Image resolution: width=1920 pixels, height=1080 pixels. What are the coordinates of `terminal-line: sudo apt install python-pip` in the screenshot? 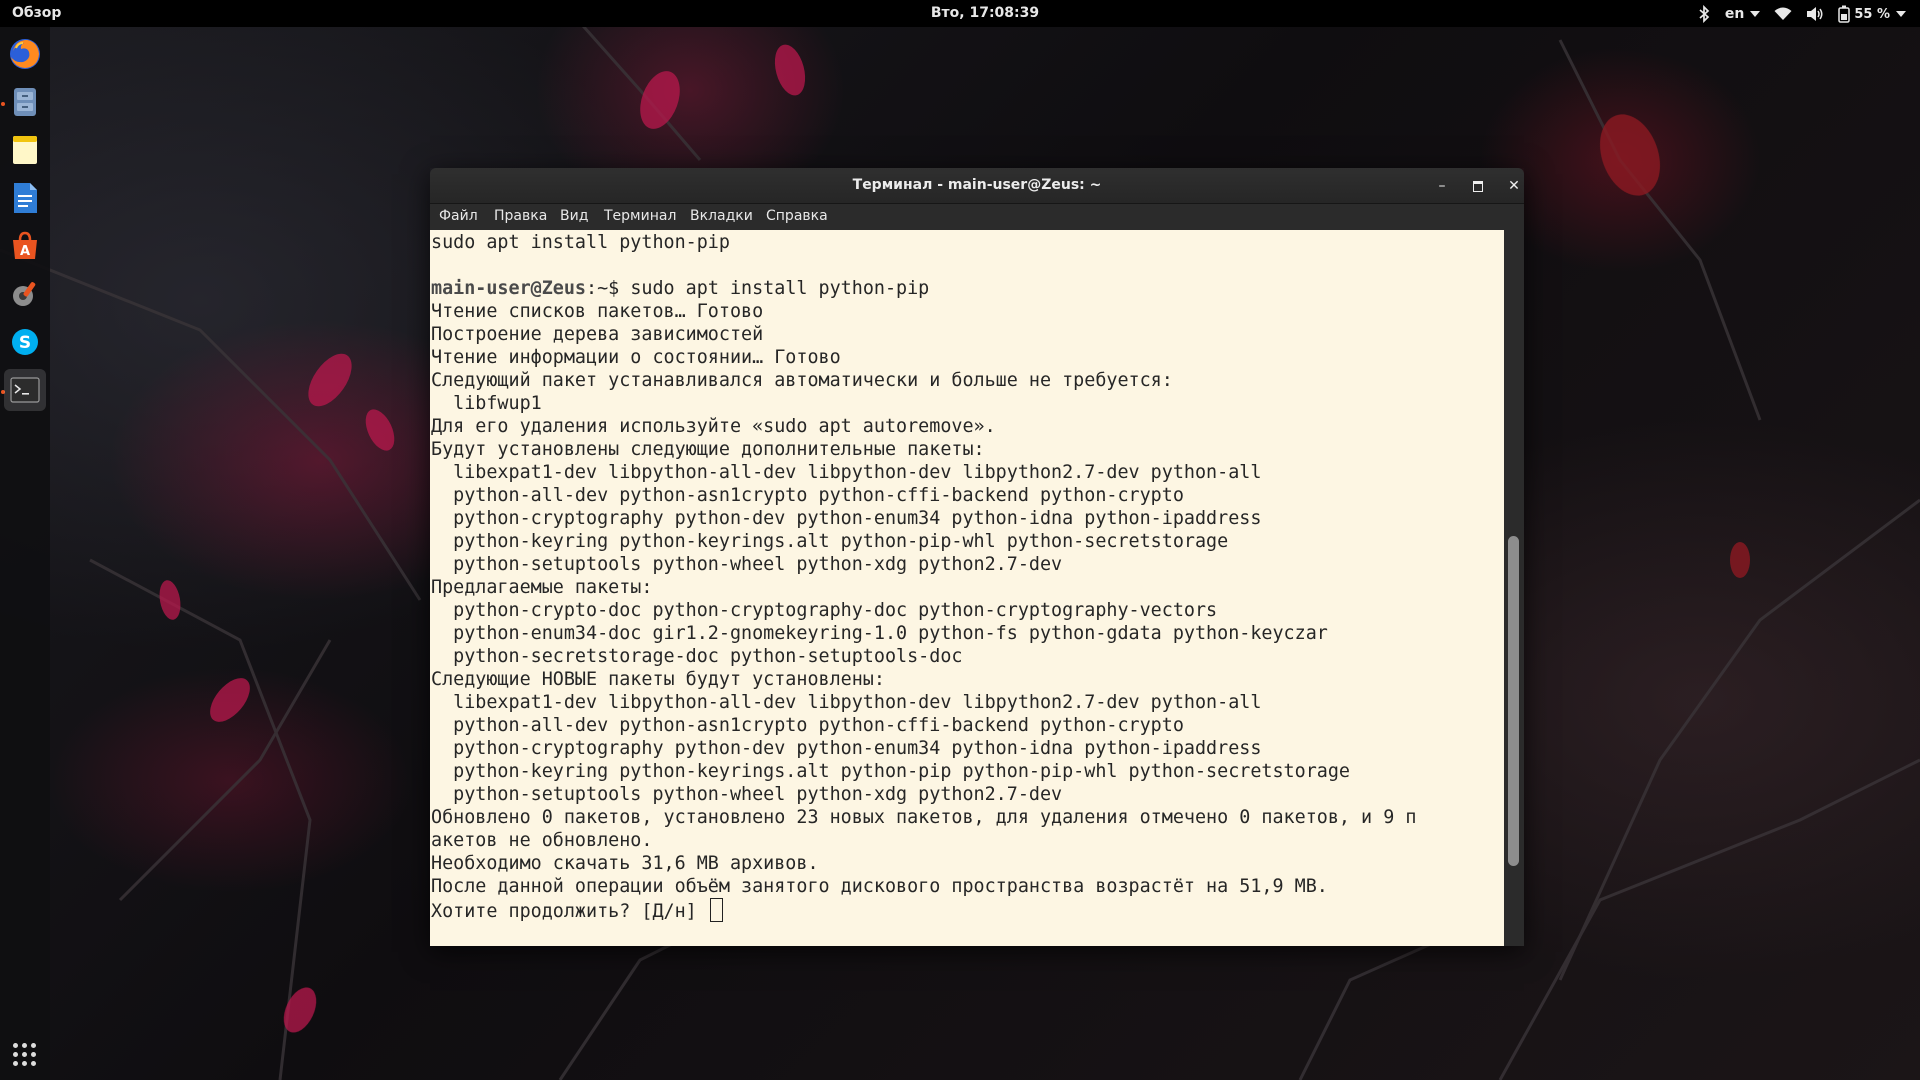 It's located at (580, 242).